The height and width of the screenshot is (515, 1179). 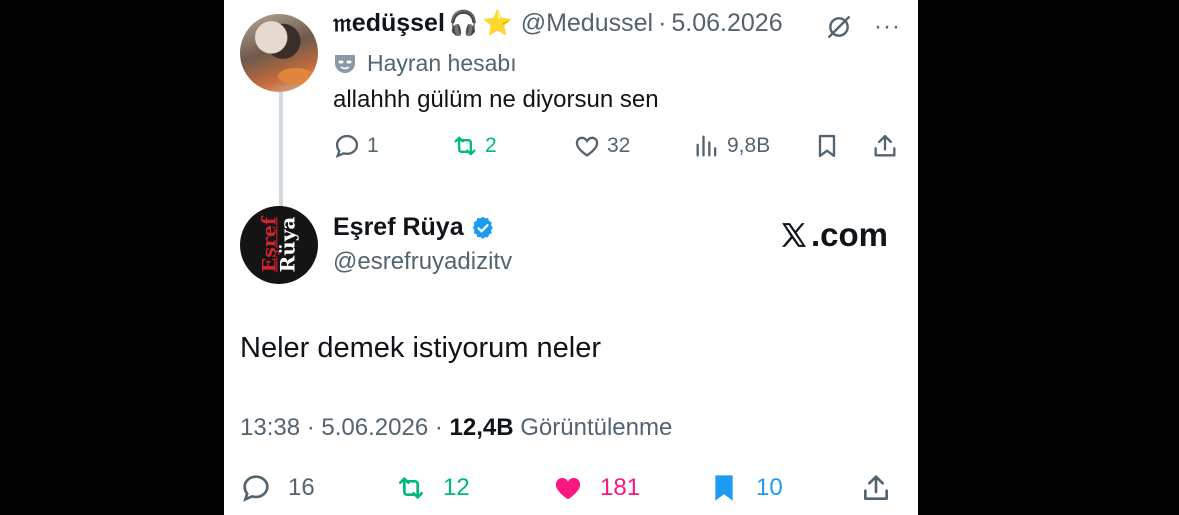 I want to click on main-action-bar: 16 12 181 10, so click(x=570, y=488).